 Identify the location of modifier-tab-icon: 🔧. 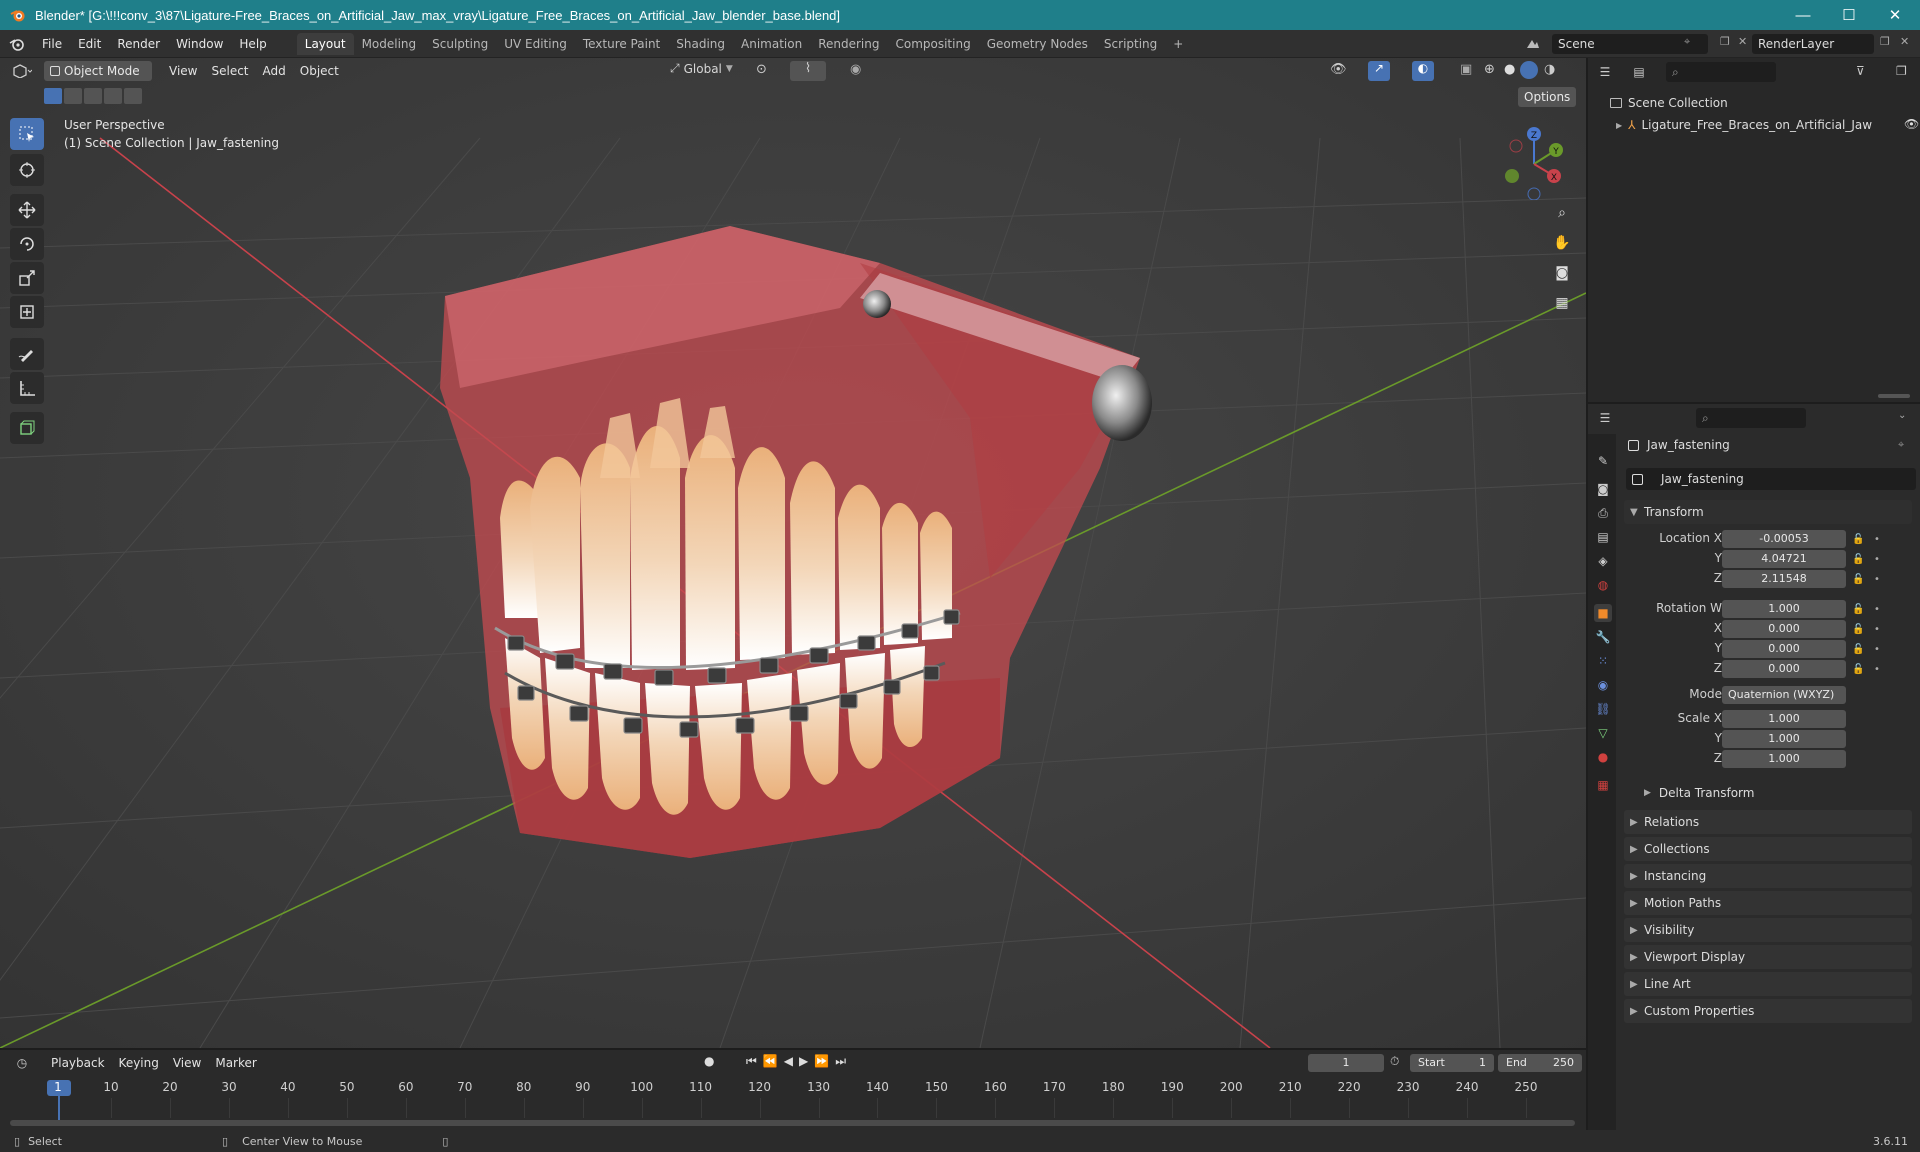
(1603, 637).